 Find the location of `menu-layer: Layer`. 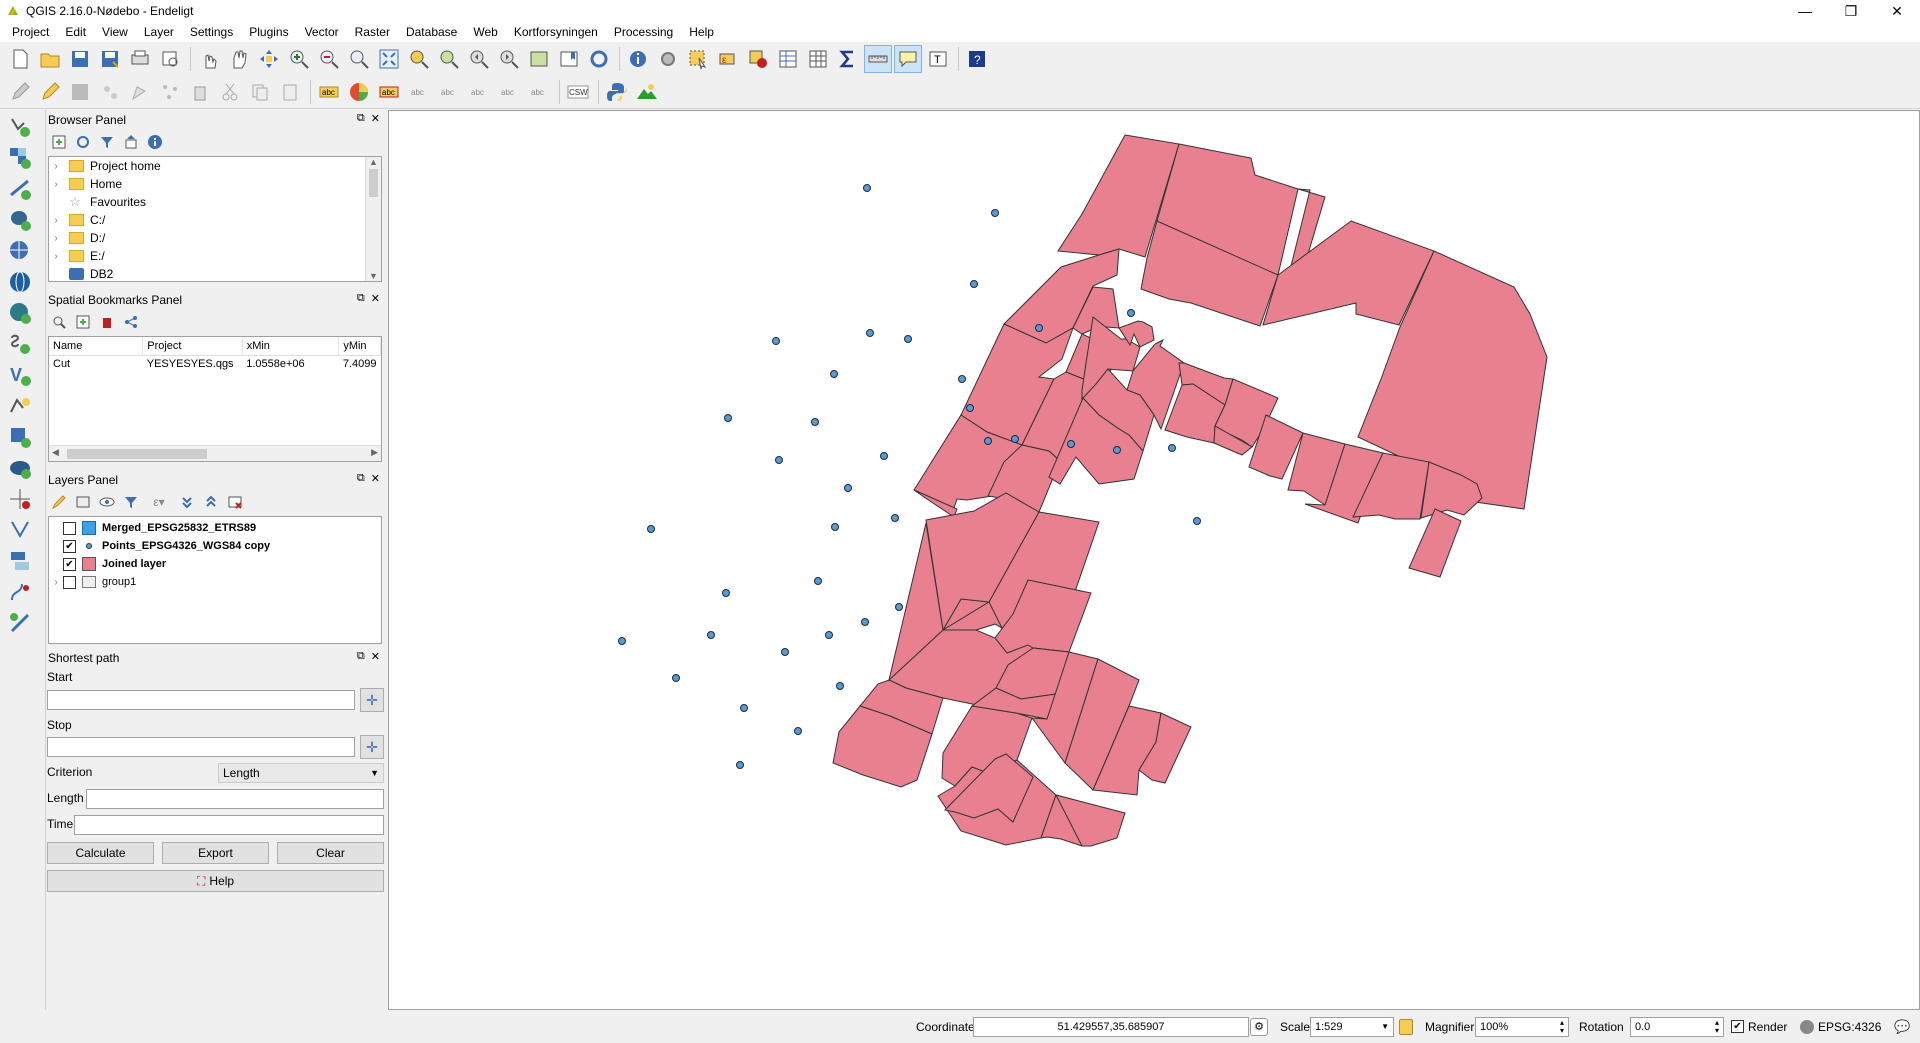

menu-layer: Layer is located at coordinates (159, 32).